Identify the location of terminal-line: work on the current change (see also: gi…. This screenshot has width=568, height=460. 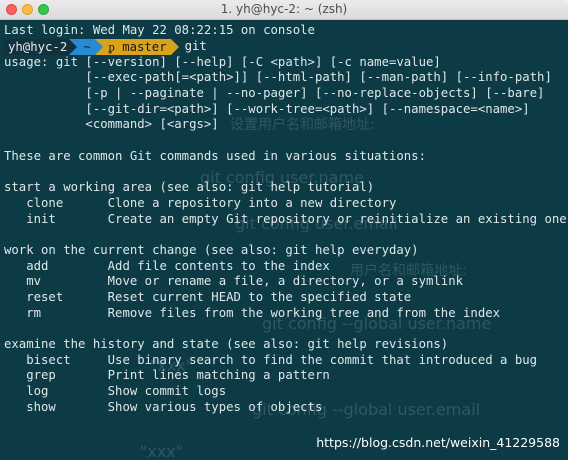
(211, 249).